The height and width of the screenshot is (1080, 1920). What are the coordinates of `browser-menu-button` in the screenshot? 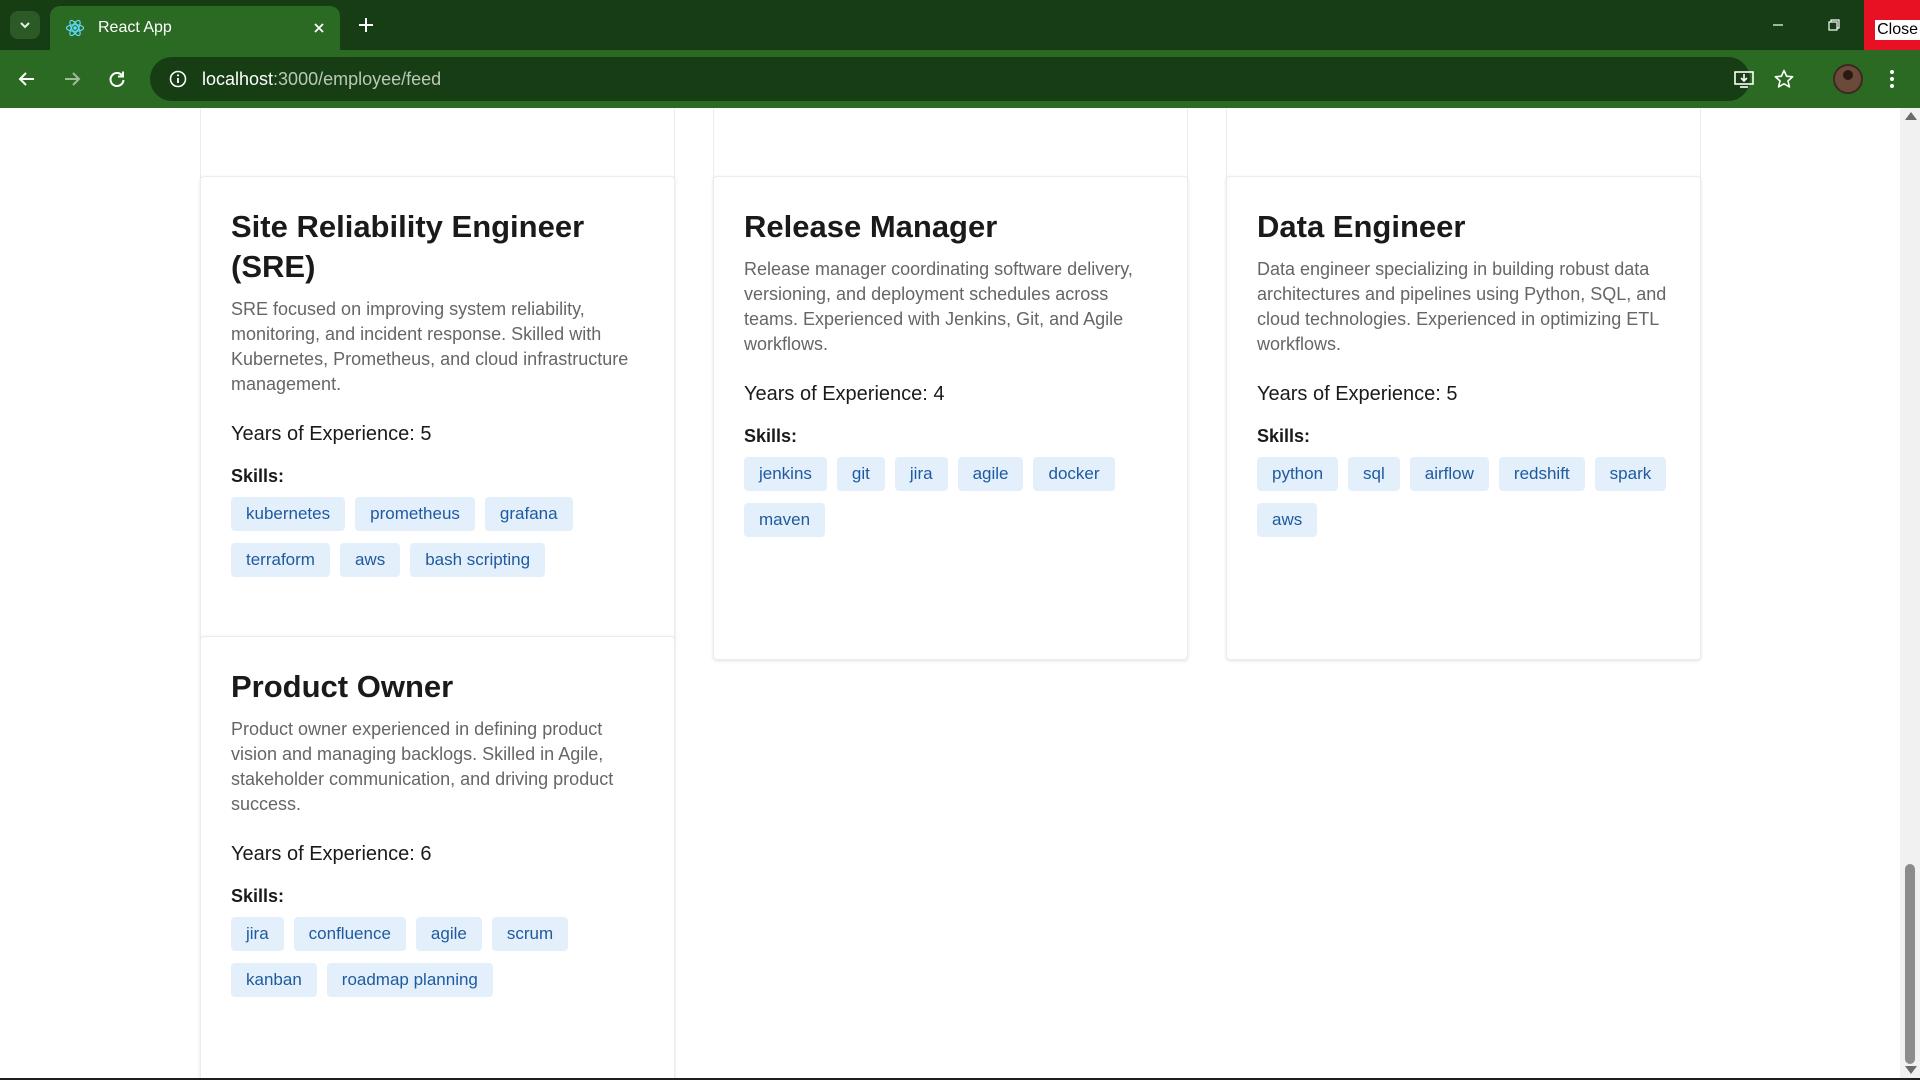 It's located at (1892, 79).